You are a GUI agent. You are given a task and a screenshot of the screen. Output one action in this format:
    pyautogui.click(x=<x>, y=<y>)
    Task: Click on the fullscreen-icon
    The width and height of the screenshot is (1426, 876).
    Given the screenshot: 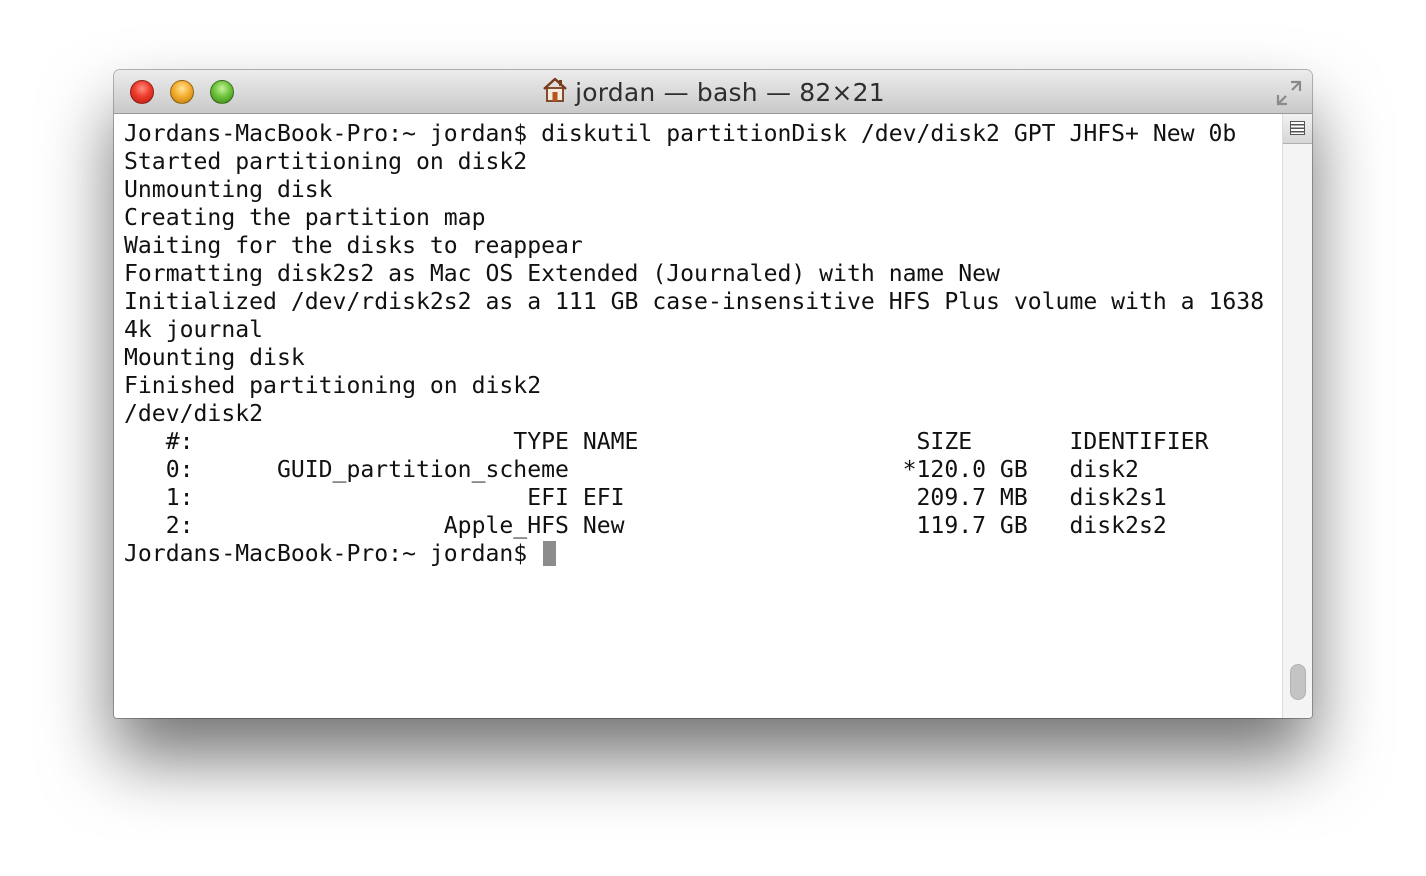 What is the action you would take?
    pyautogui.click(x=1289, y=95)
    